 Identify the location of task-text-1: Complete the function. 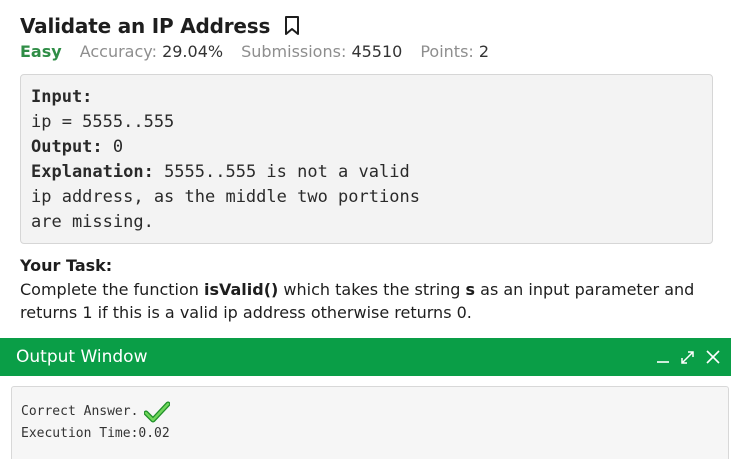
(112, 289).